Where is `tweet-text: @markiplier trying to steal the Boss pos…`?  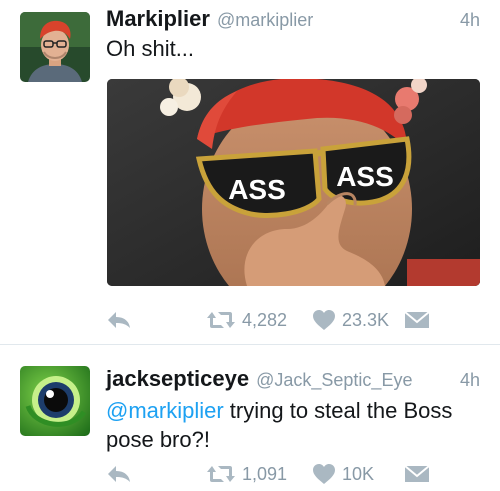 tweet-text: @markiplier trying to steal the Boss pos… is located at coordinates (292, 425).